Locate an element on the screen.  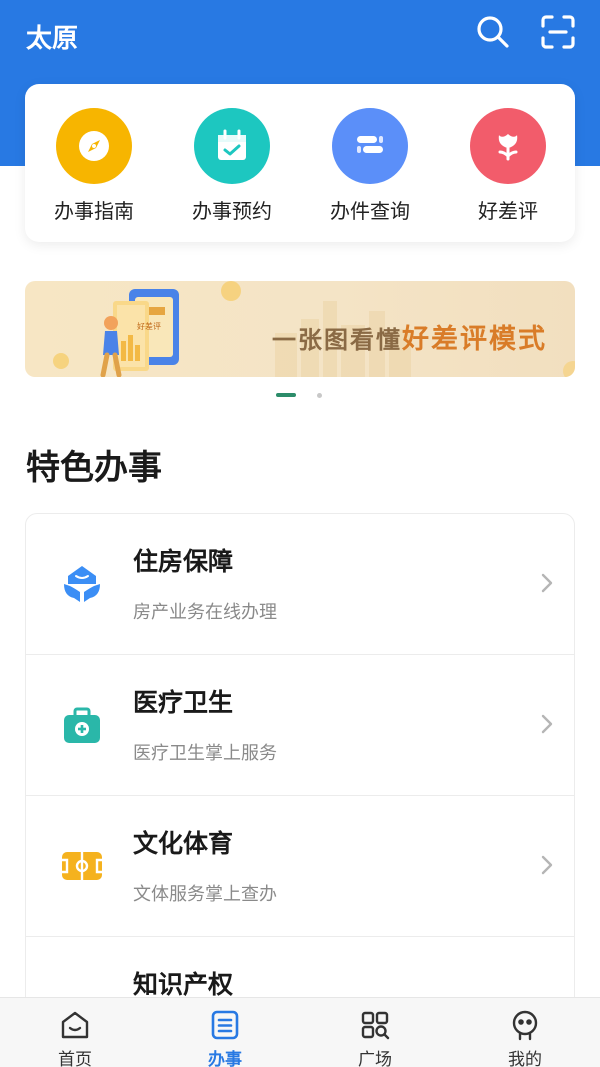
banner-illustration-text: 好差评 is located at coordinates (149, 326).